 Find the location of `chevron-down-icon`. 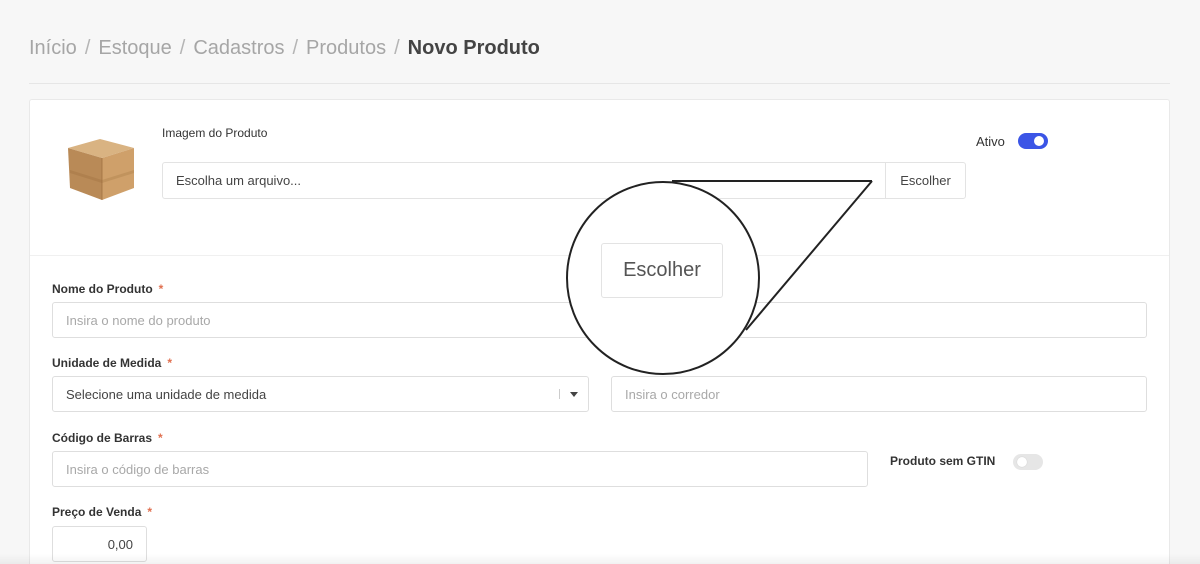

chevron-down-icon is located at coordinates (574, 394).